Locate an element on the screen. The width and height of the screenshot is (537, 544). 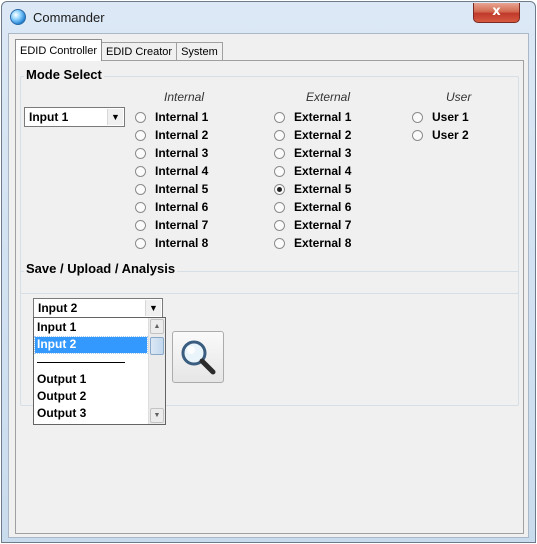
radio-label: Internal 2 is located at coordinates (182, 135).